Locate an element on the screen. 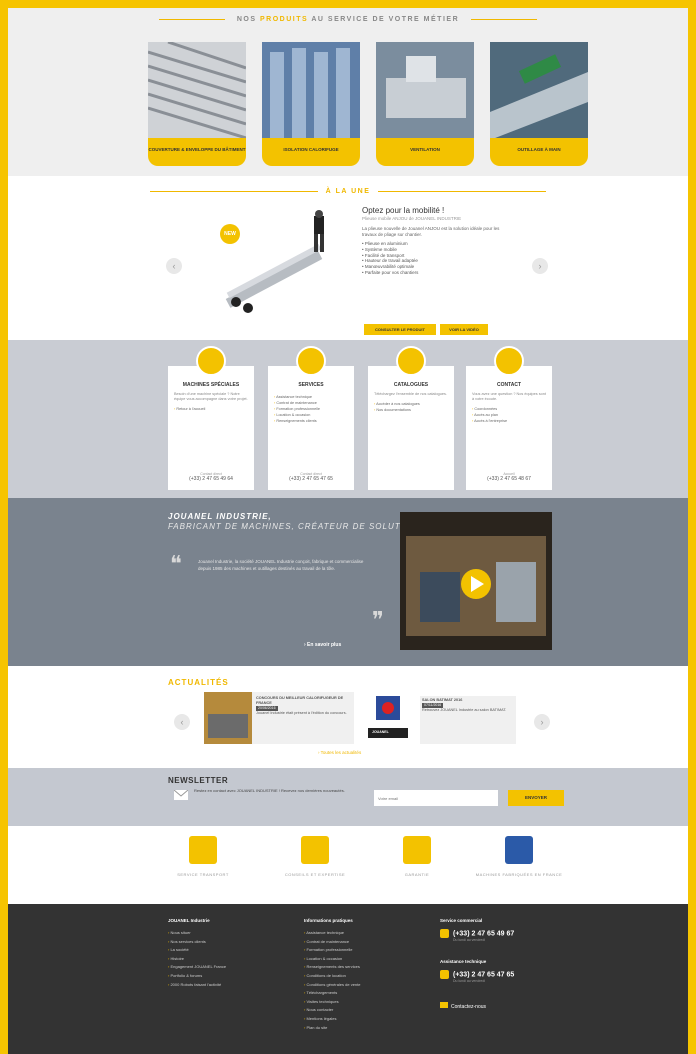  footer-link: Portfolio & forums is located at coordinates (197, 976).